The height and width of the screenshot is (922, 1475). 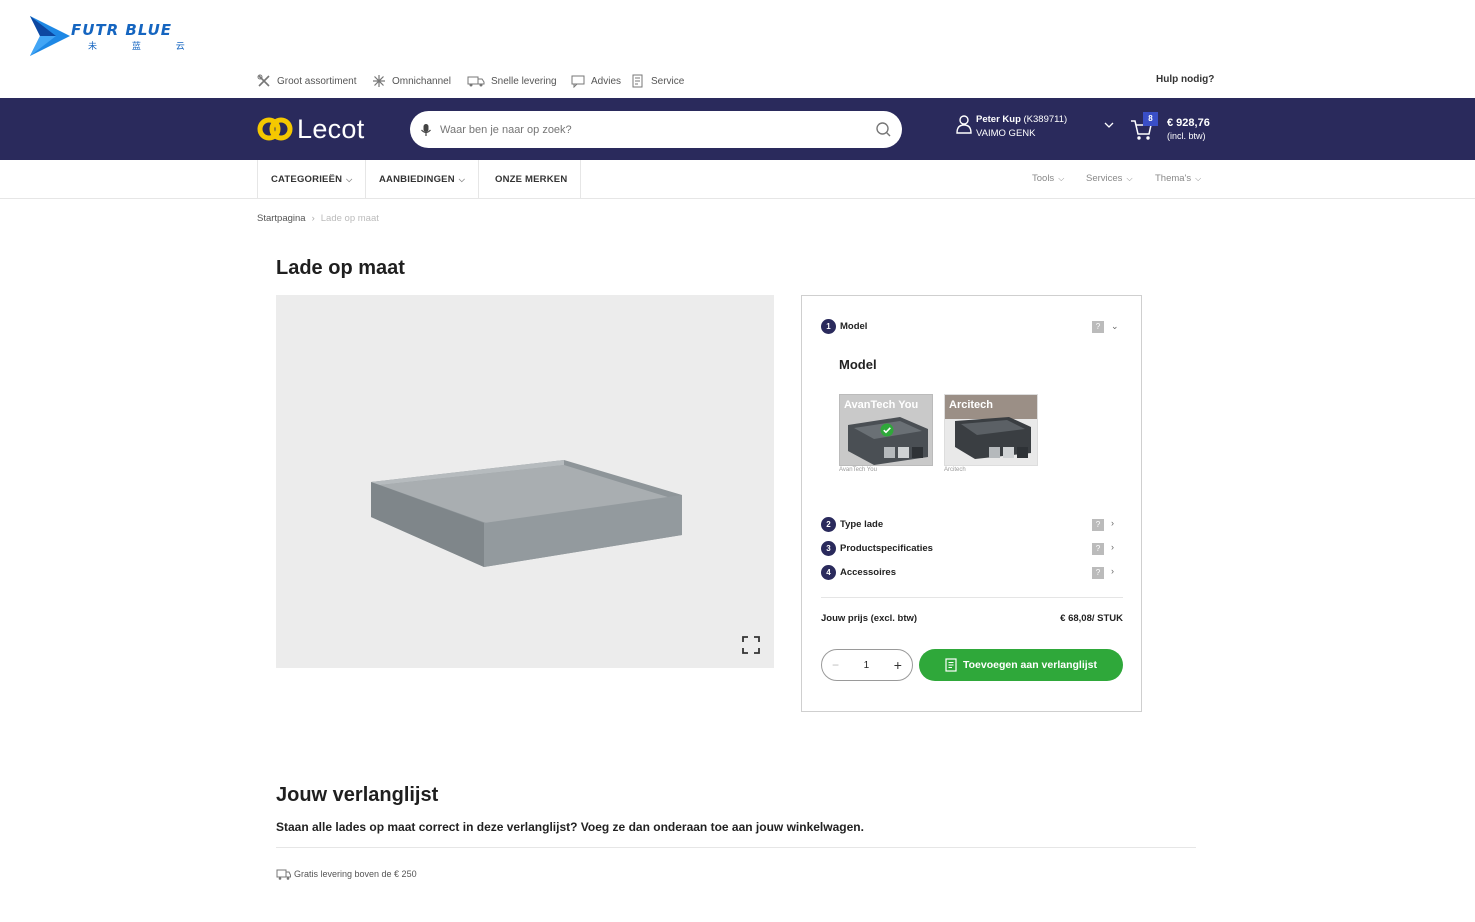 I want to click on step-accessories: 4 Accessoires, so click(x=858, y=572).